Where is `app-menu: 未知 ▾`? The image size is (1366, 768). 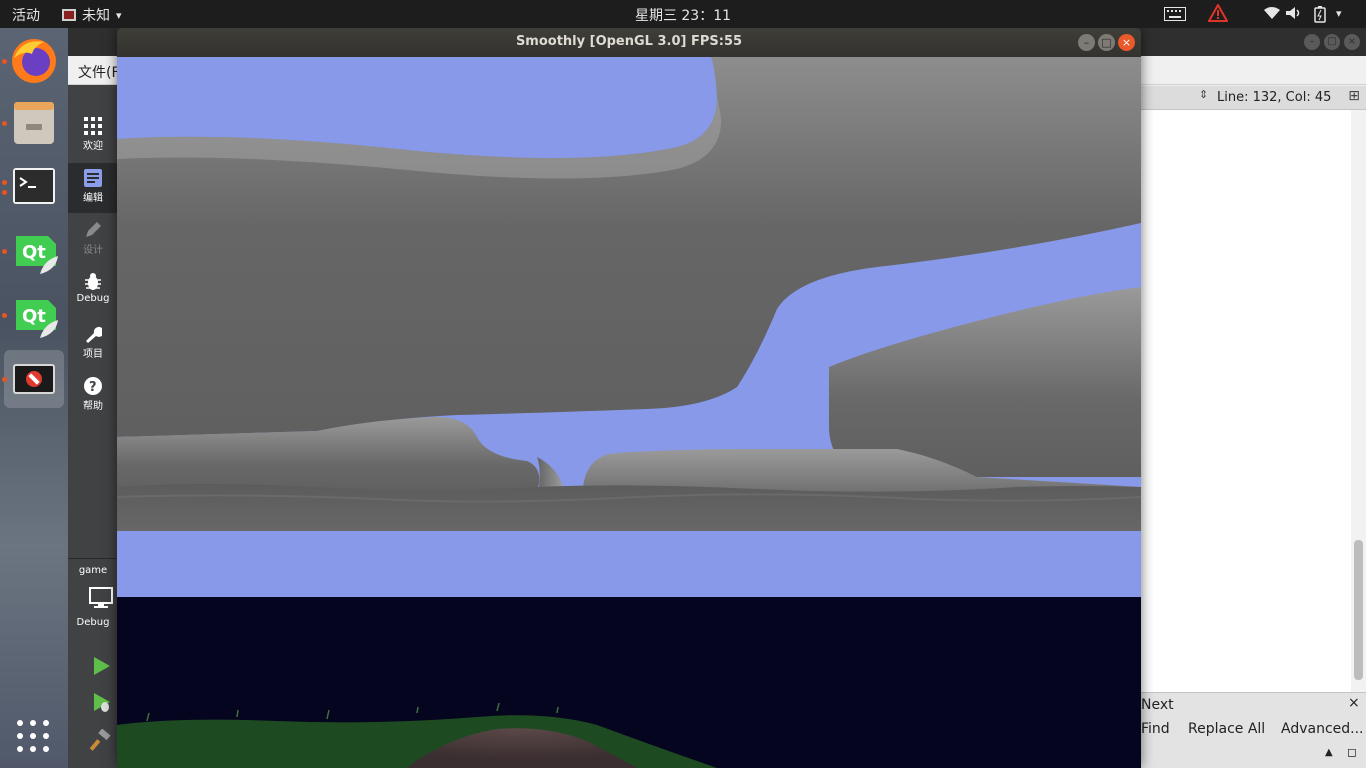
app-menu: 未知 ▾ is located at coordinates (92, 15).